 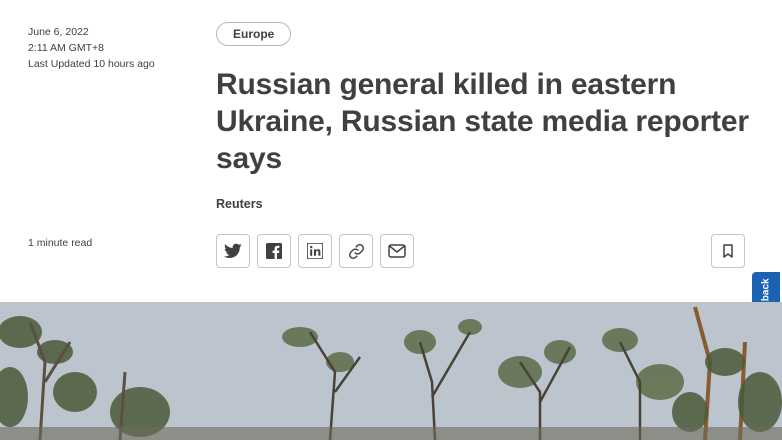 I want to click on byline-link: Reuters, so click(x=239, y=204).